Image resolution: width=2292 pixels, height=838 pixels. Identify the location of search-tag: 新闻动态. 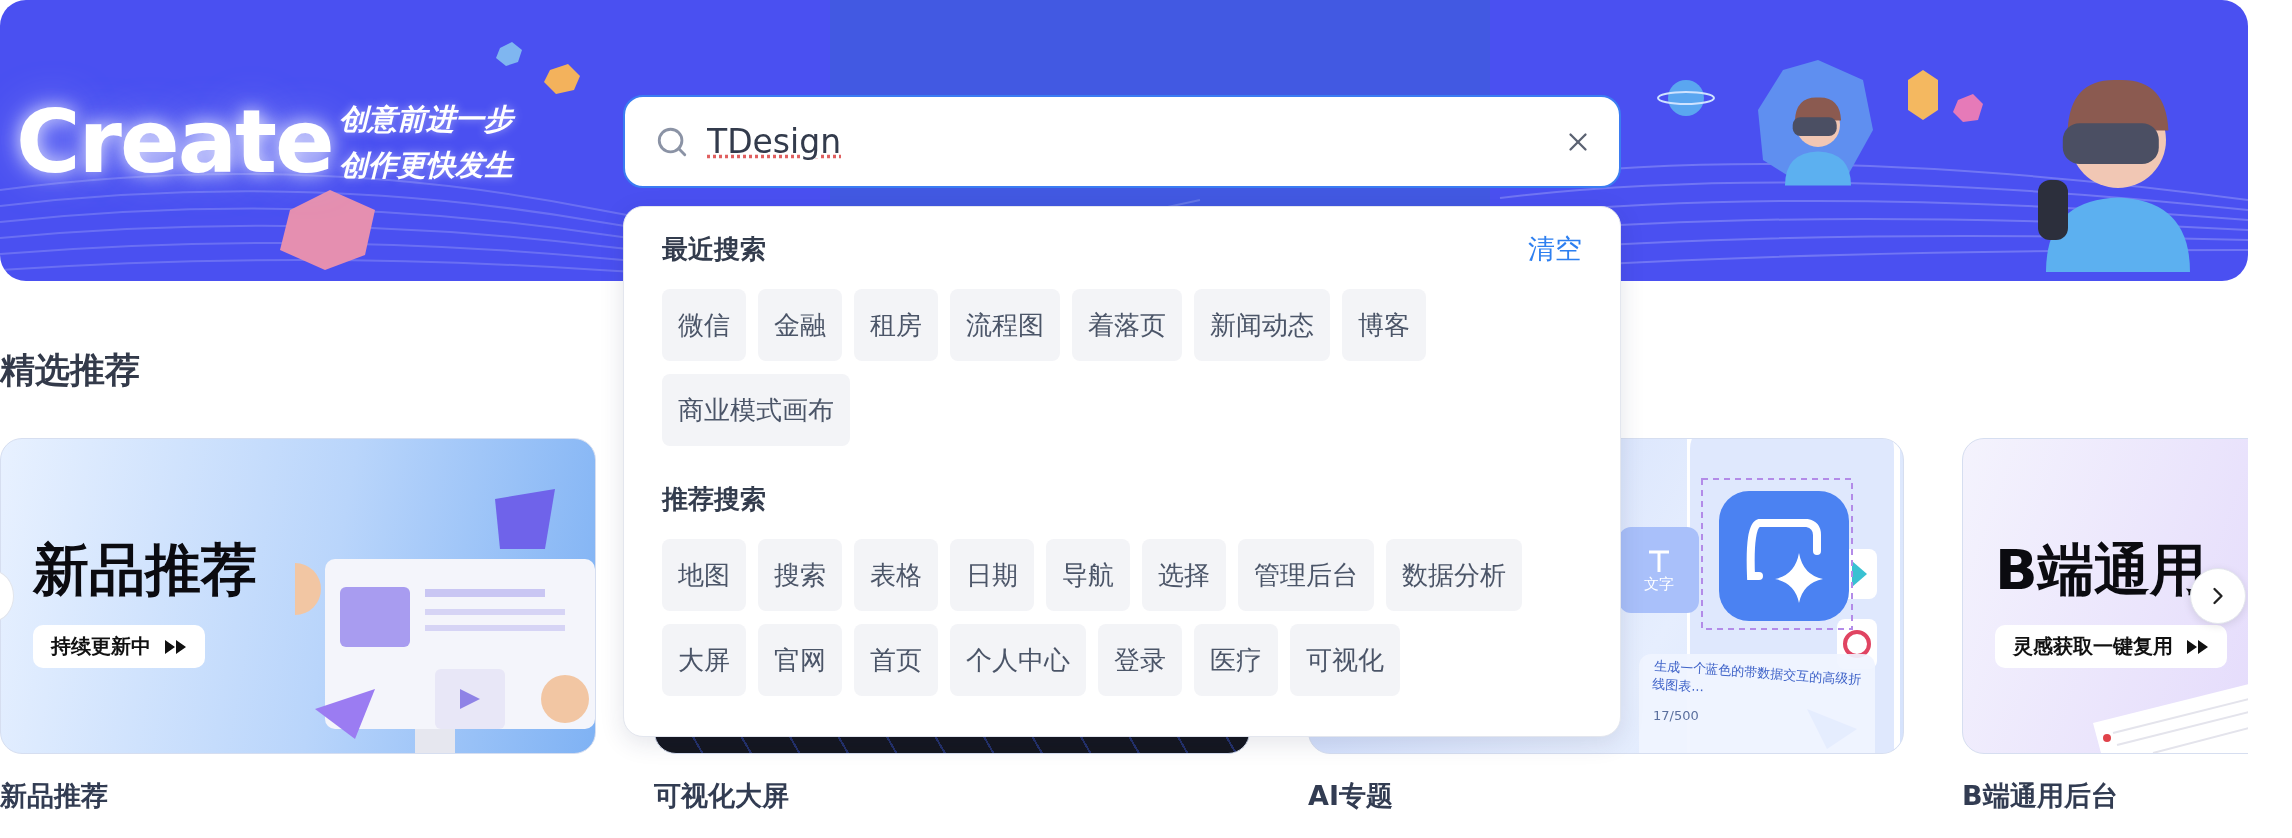
(1262, 325).